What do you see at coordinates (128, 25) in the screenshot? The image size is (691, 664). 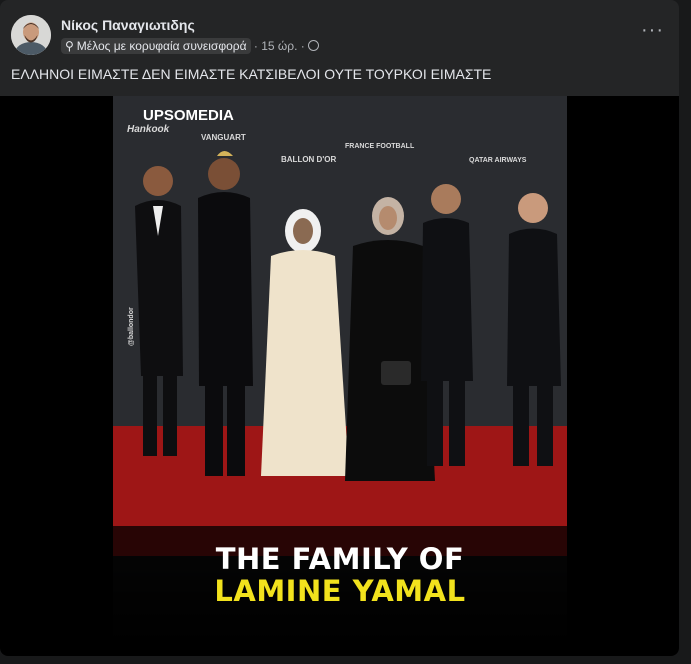 I see `author-name: Νίκος Παναγιωτιδης` at bounding box center [128, 25].